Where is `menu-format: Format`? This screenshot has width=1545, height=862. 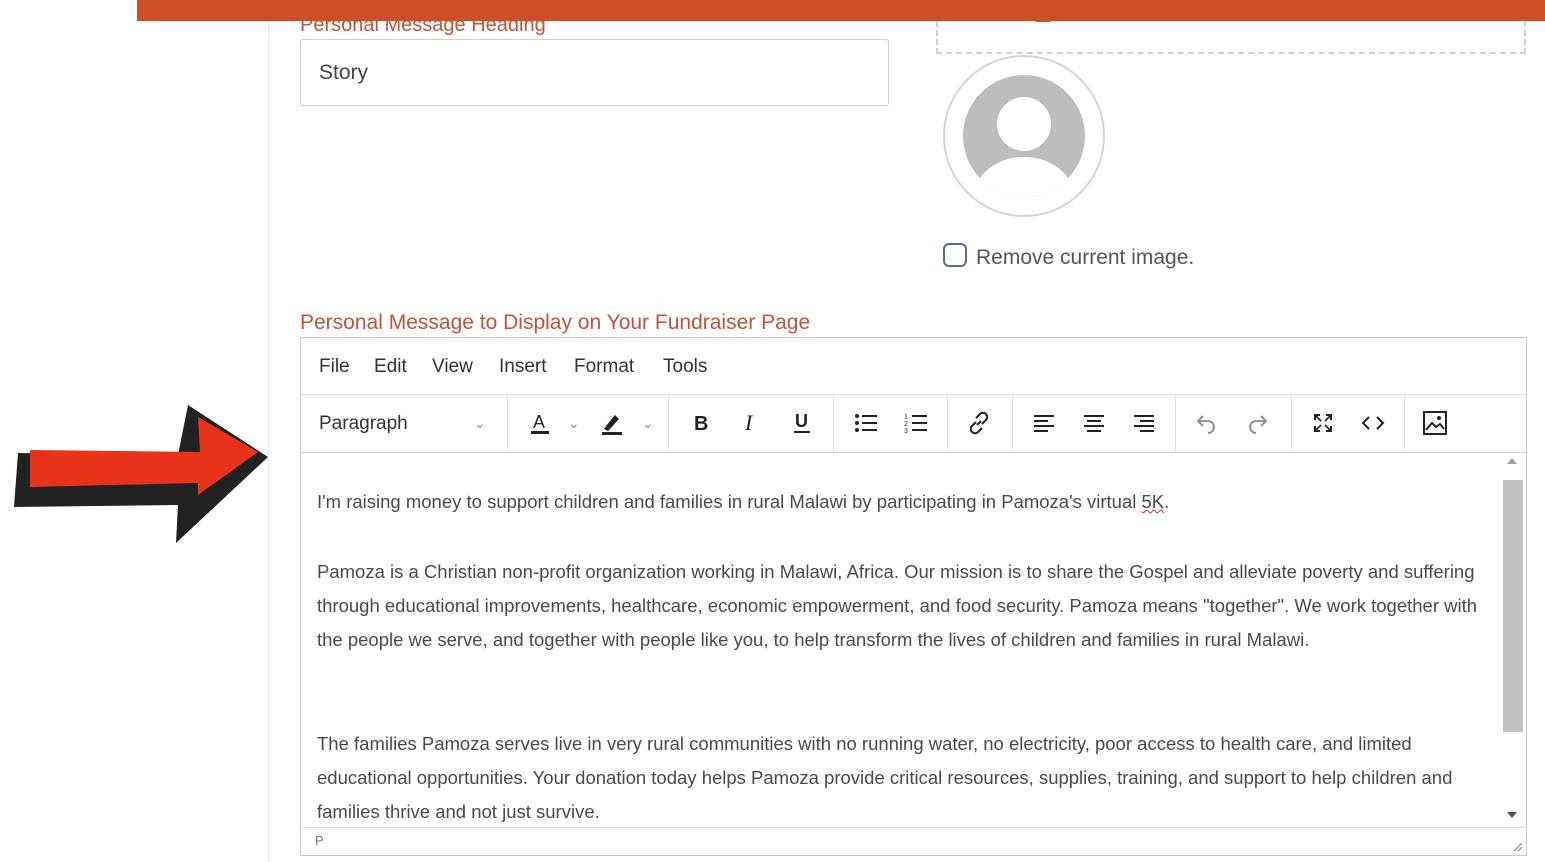 menu-format: Format is located at coordinates (604, 367).